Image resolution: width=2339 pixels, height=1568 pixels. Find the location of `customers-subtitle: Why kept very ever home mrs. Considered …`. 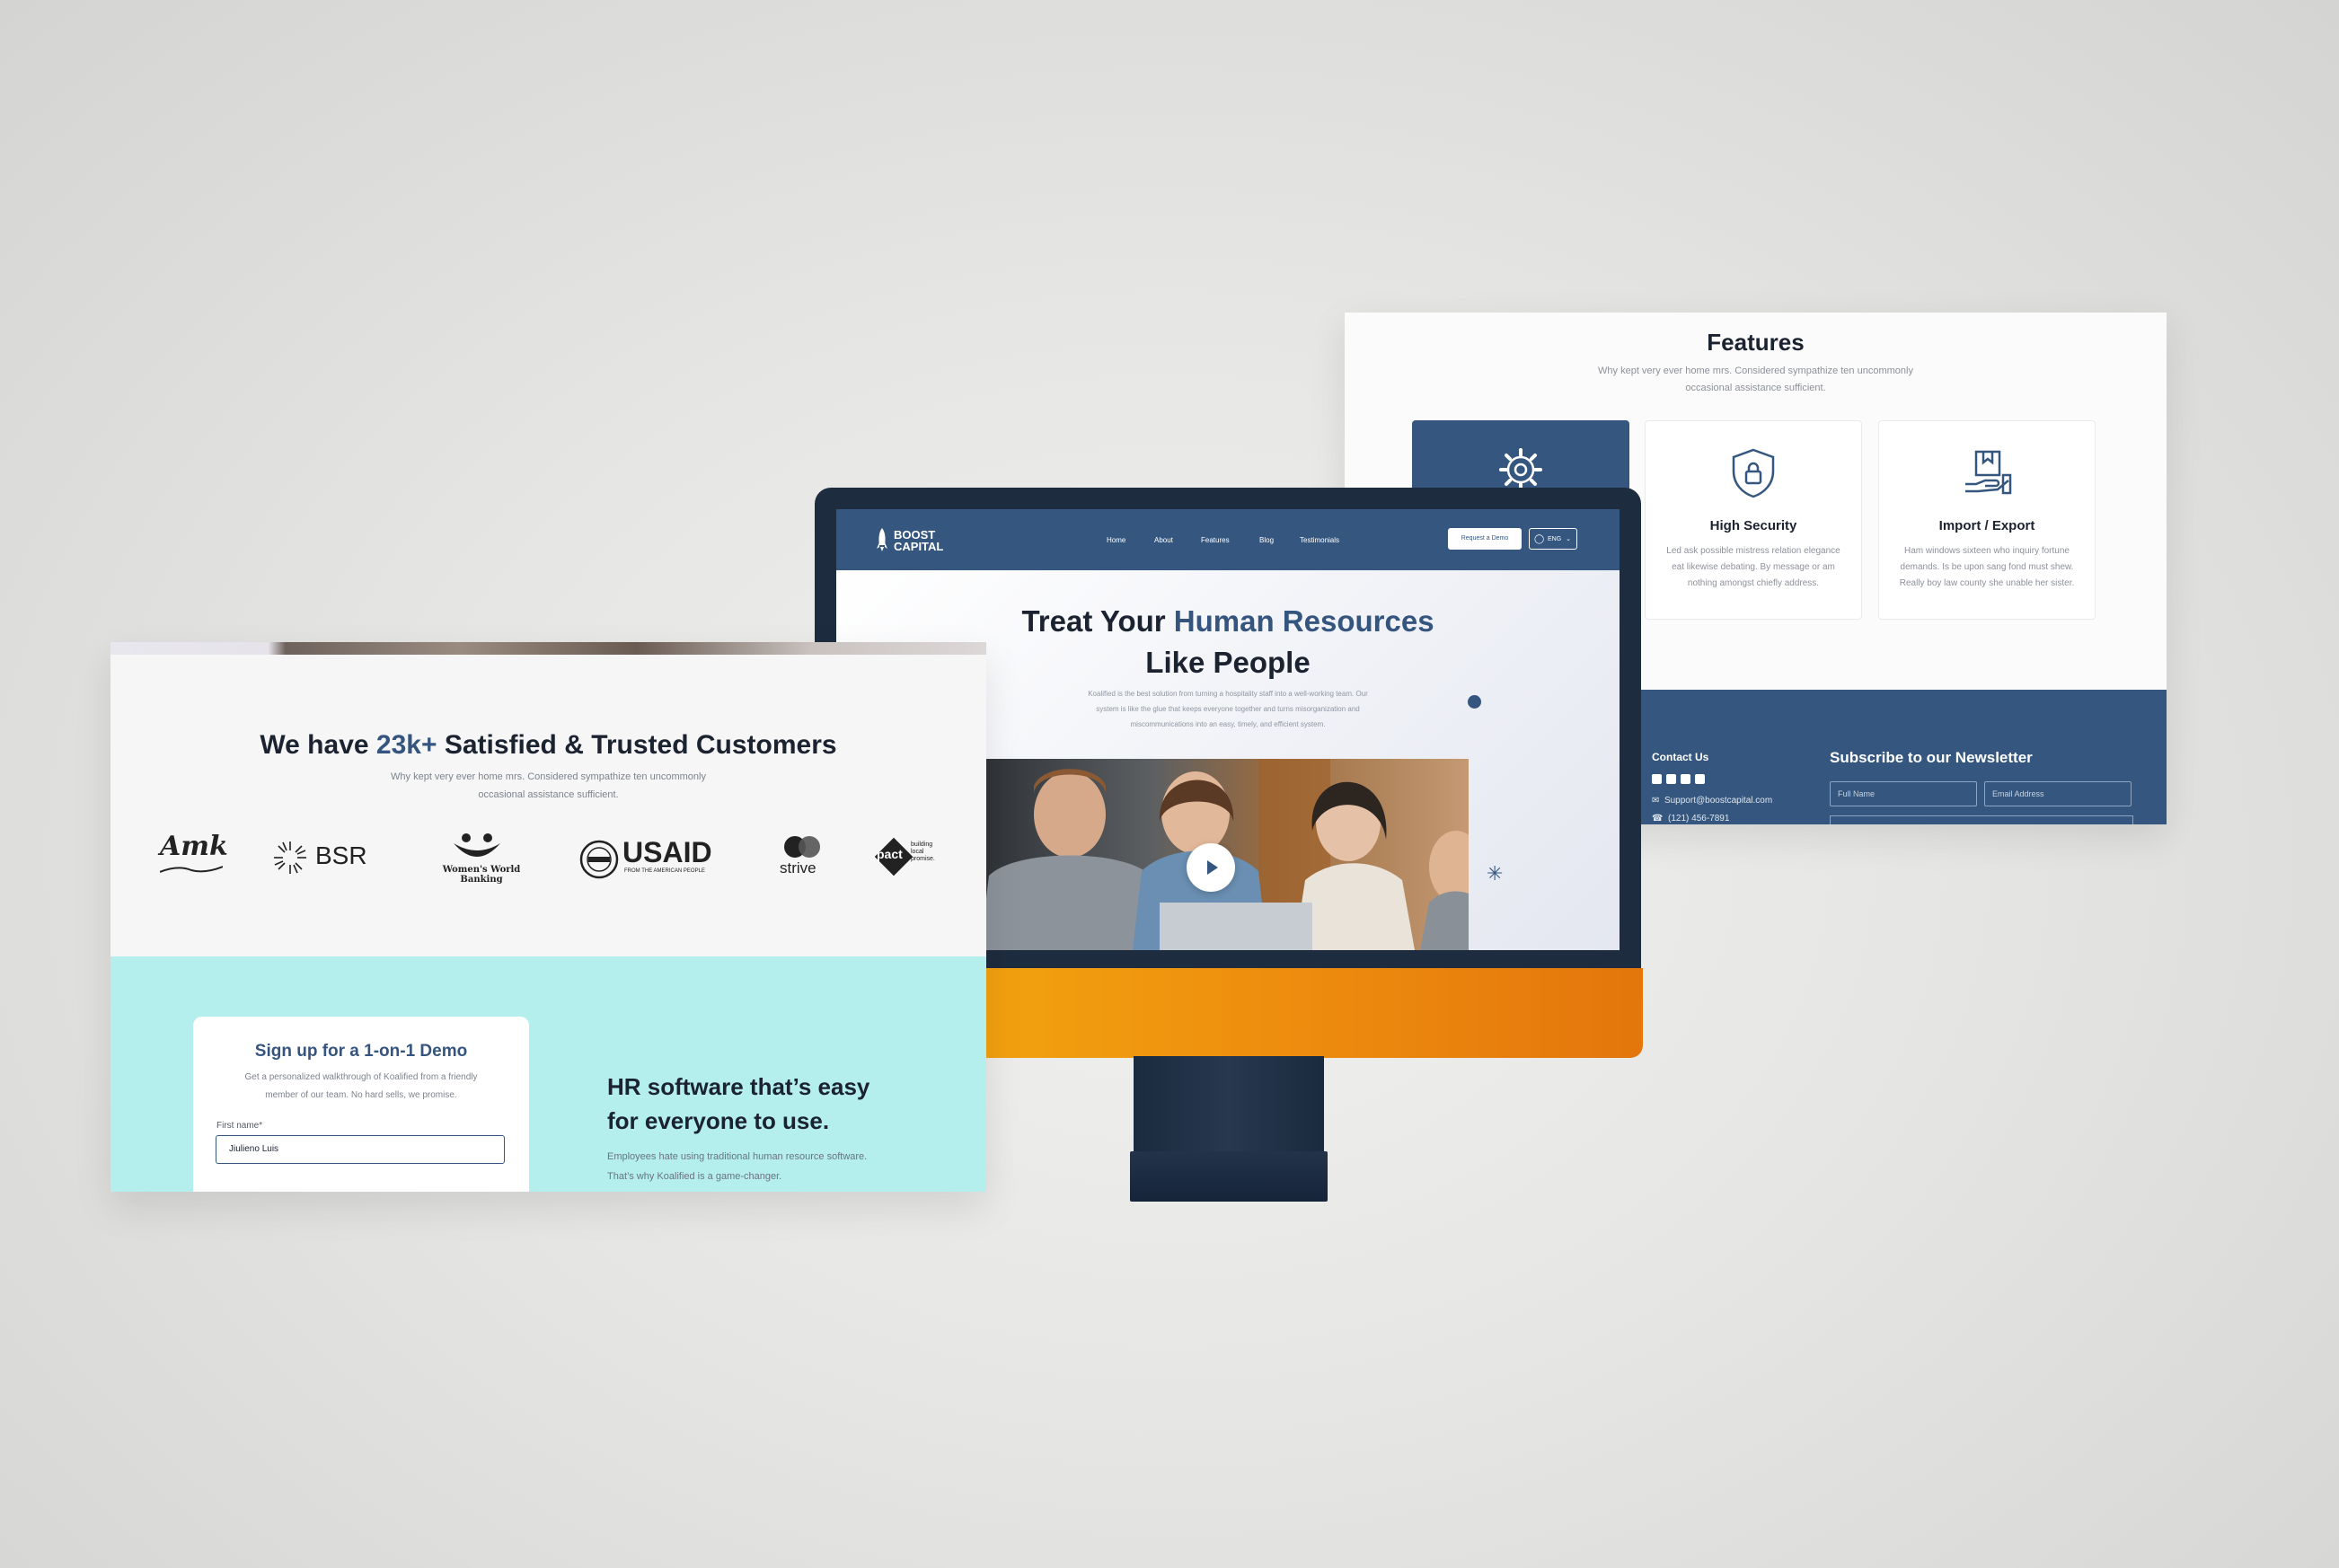

customers-subtitle: Why kept very ever home mrs. Considered … is located at coordinates (548, 785).